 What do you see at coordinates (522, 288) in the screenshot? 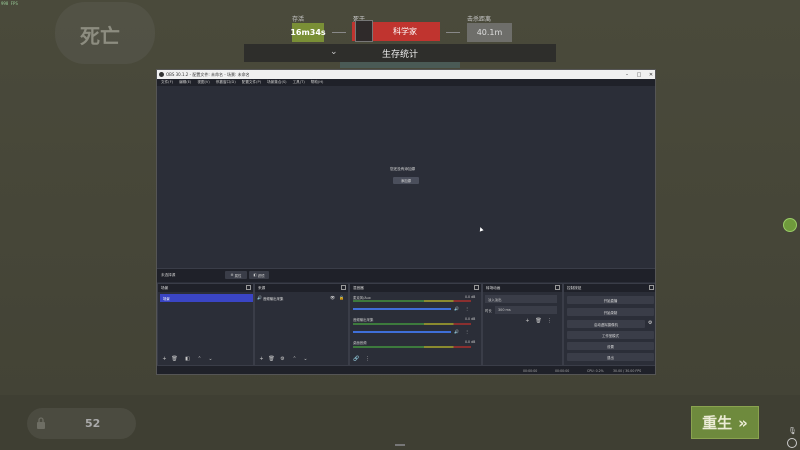
I see `transitions-dock-header: 转场动画` at bounding box center [522, 288].